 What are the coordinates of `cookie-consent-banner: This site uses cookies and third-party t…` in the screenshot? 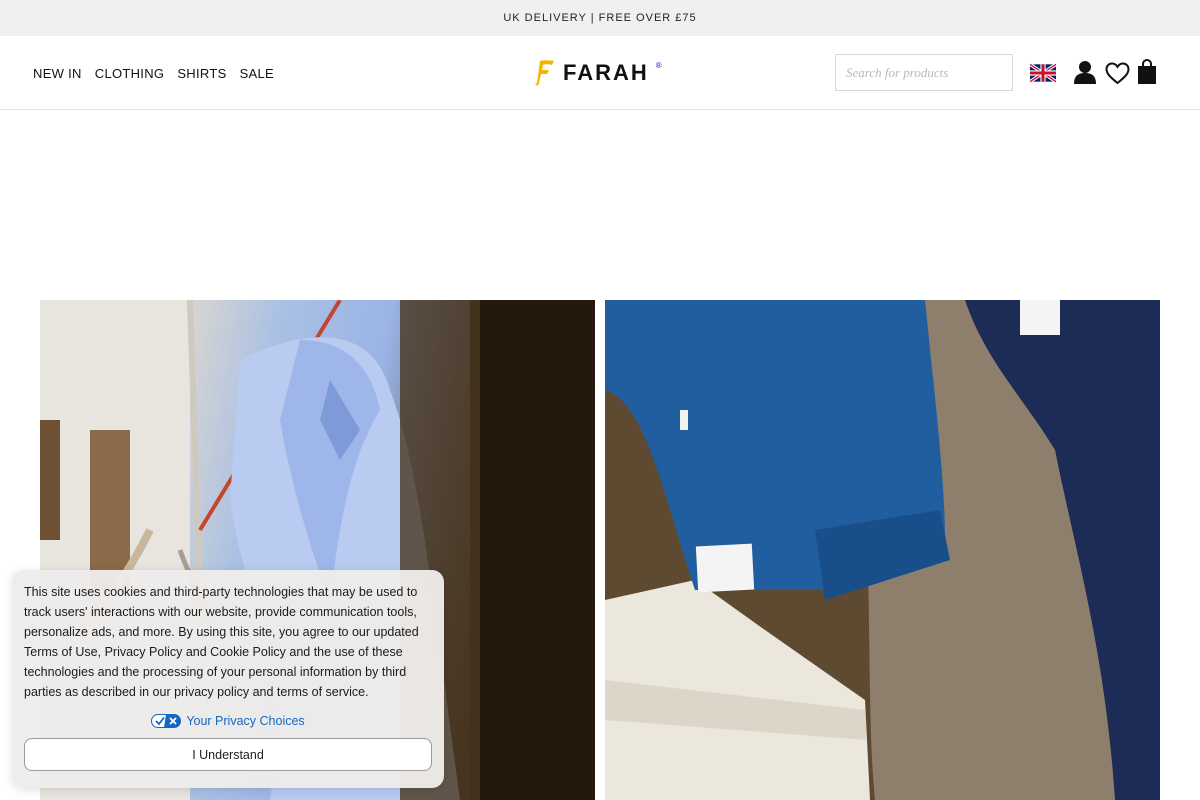 It's located at (228, 679).